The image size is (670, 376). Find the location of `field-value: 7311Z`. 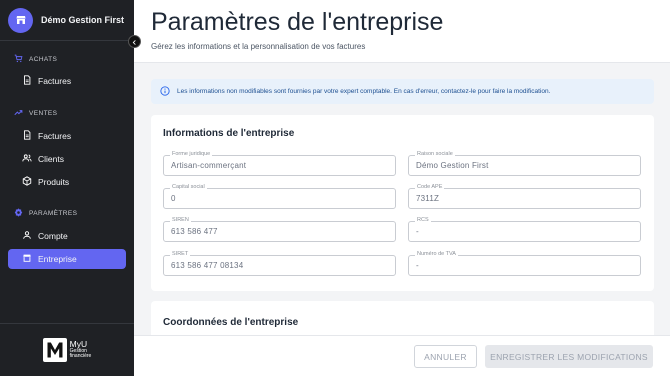

field-value: 7311Z is located at coordinates (428, 198).